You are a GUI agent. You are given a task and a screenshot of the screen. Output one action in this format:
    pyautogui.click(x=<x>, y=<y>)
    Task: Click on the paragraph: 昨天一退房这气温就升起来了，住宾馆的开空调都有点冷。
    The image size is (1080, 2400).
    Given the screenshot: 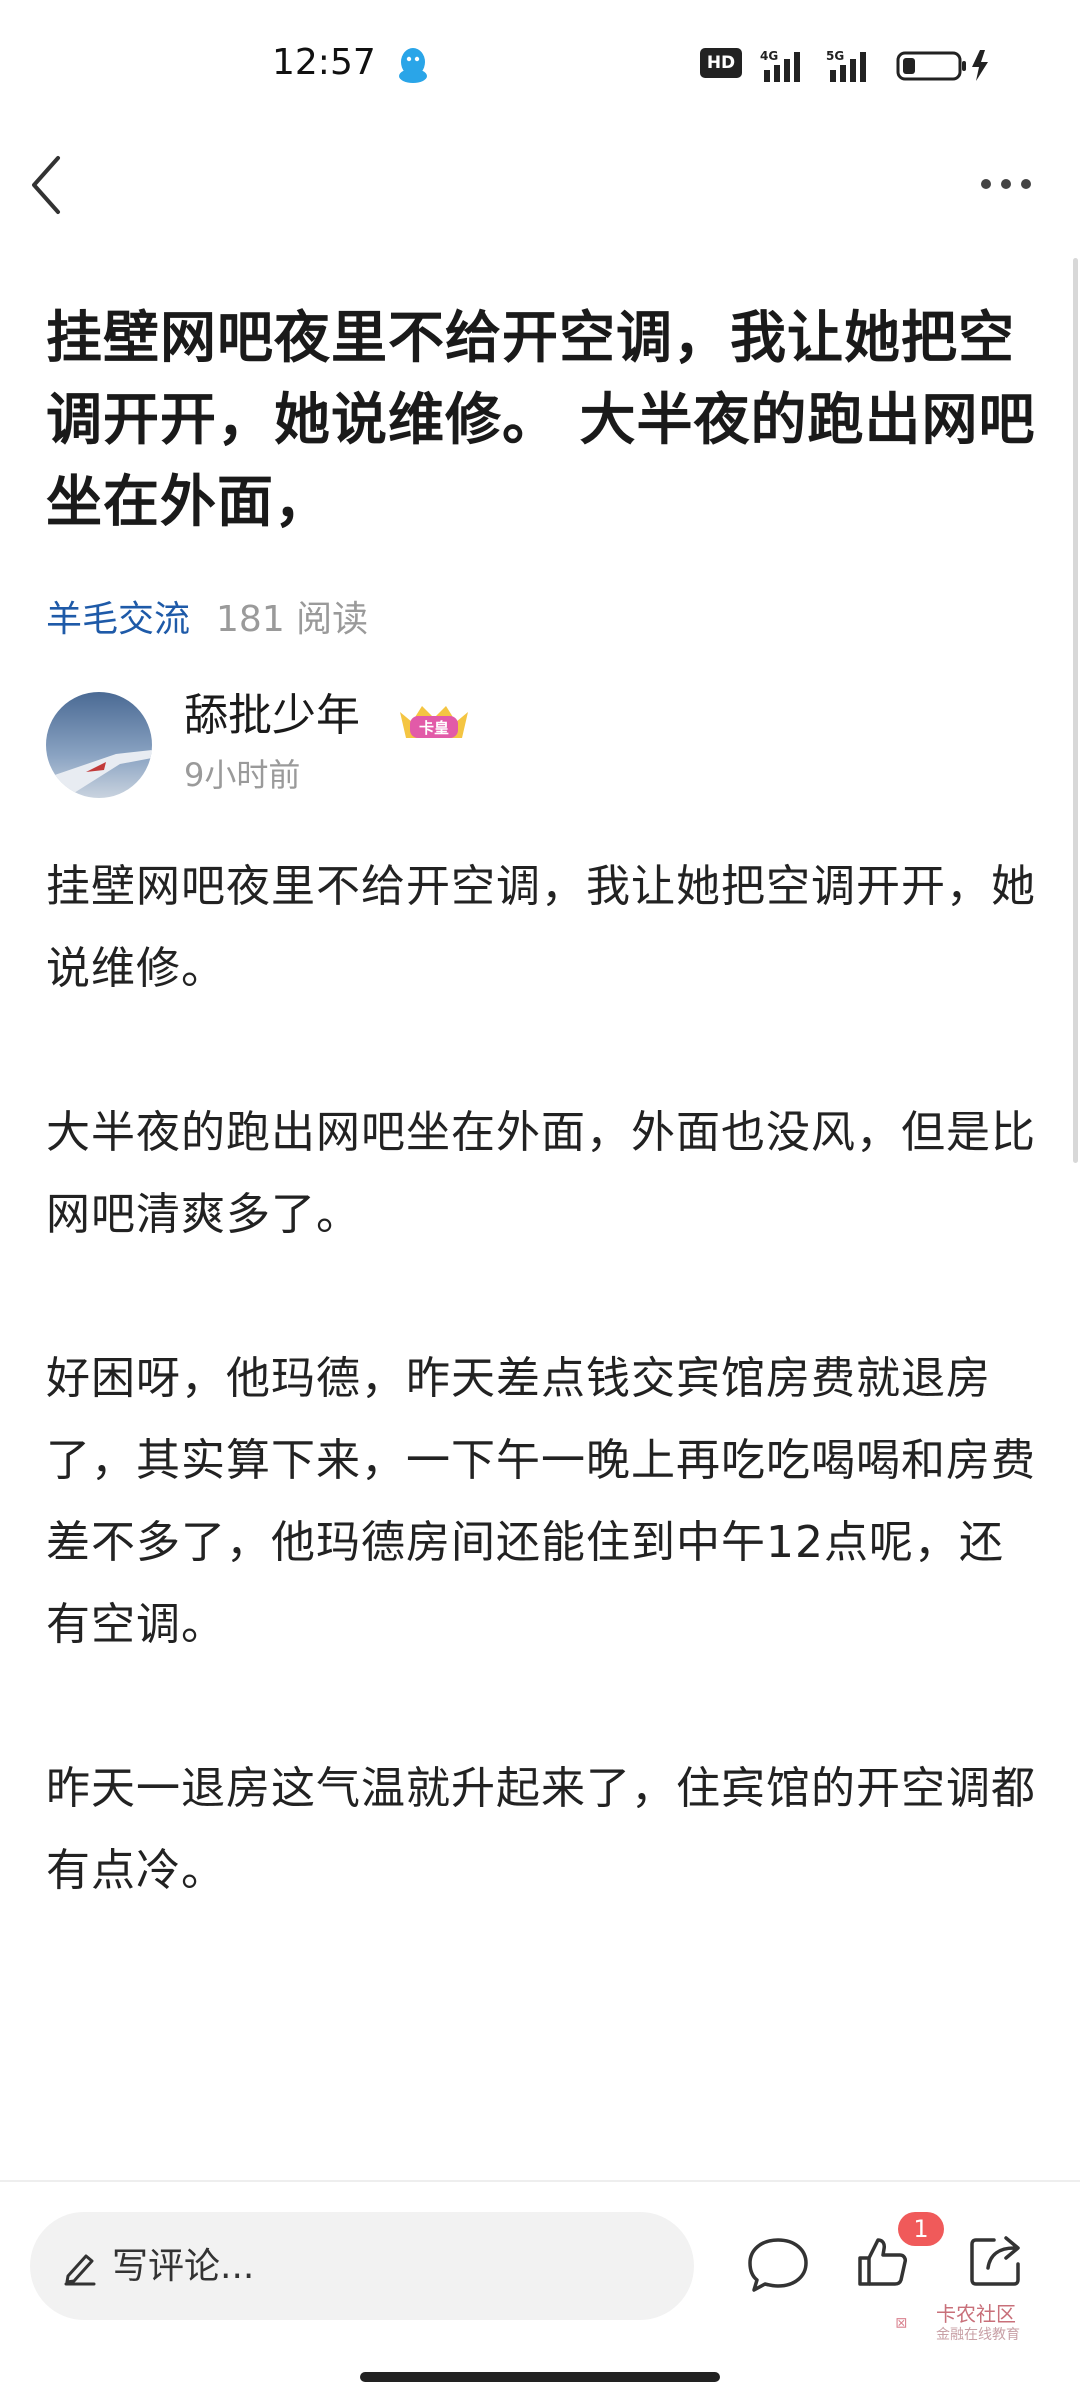 What is the action you would take?
    pyautogui.click(x=541, y=1829)
    